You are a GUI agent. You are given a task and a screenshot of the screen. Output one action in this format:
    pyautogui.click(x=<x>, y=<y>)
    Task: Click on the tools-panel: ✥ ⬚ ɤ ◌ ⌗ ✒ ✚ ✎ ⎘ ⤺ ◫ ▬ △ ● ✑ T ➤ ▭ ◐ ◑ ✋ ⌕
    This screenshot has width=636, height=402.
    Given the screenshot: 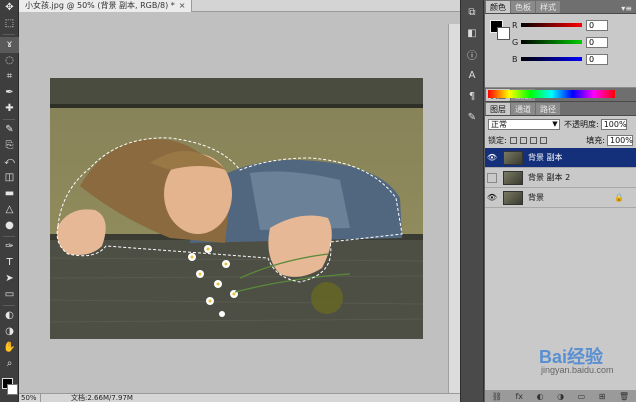 What is the action you would take?
    pyautogui.click(x=9, y=201)
    